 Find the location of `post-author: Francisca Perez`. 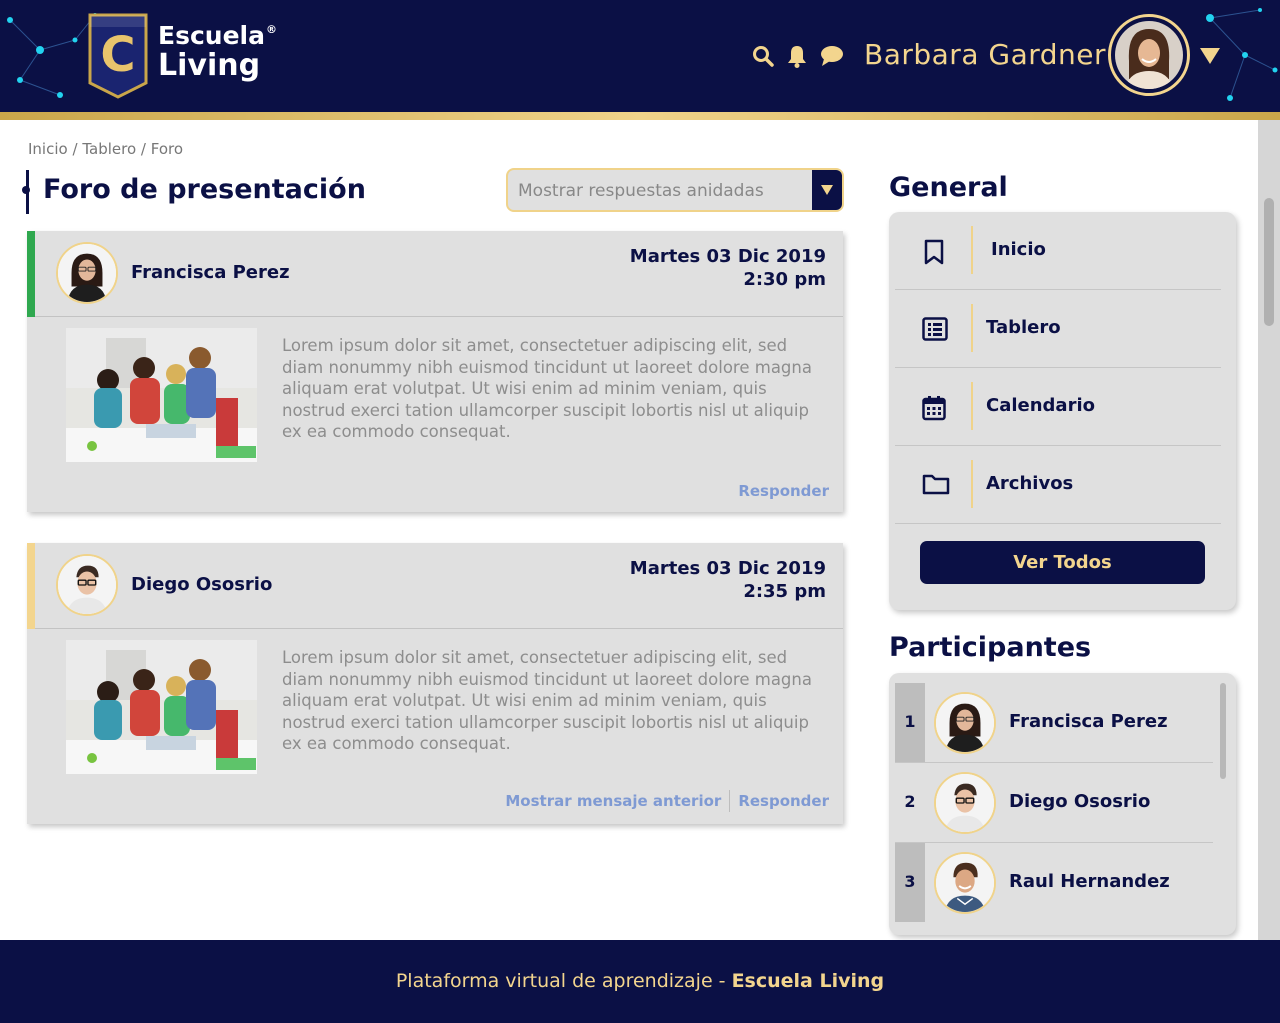

post-author: Francisca Perez is located at coordinates (210, 272).